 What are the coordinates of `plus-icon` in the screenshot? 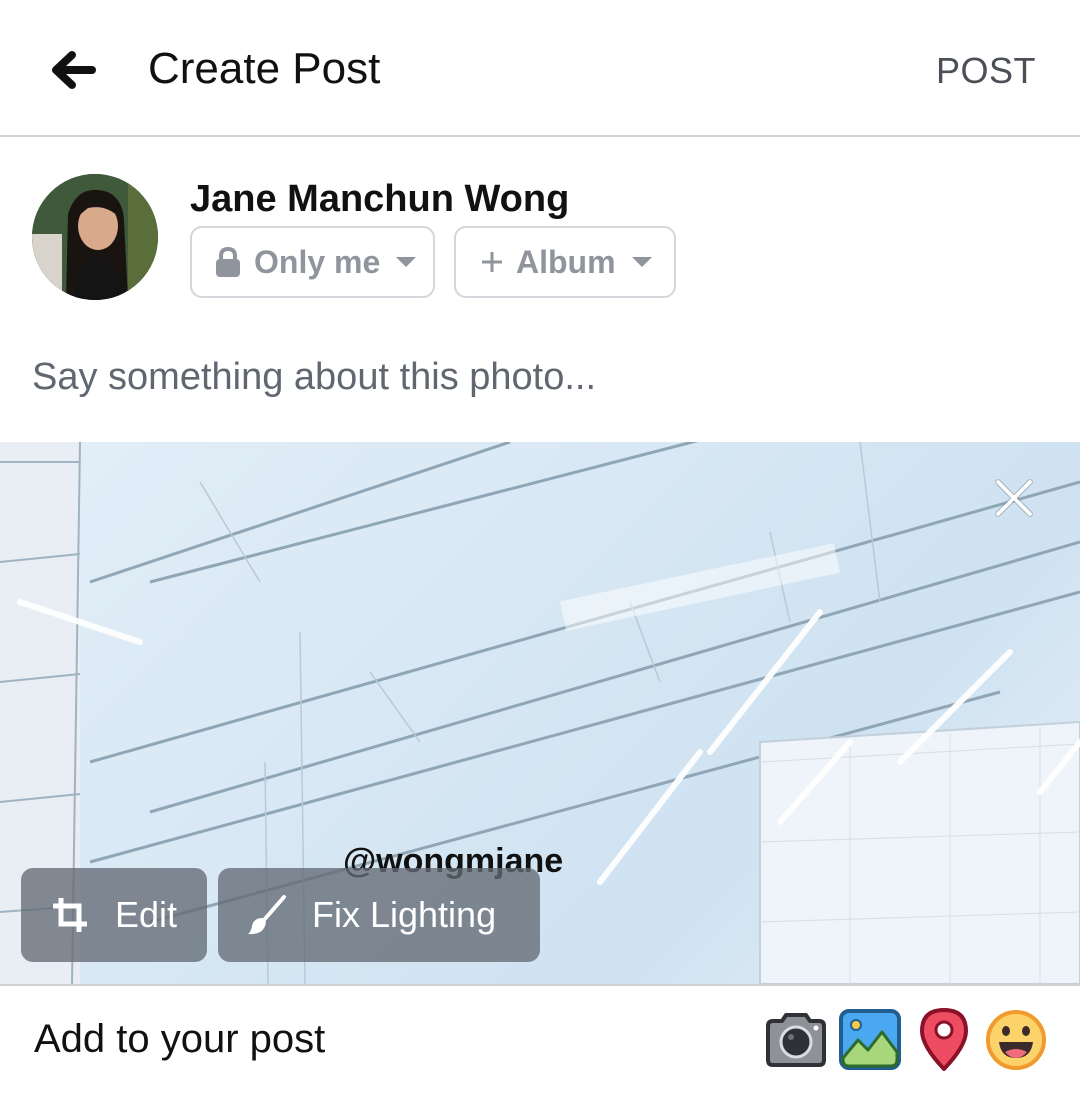 It's located at (492, 262).